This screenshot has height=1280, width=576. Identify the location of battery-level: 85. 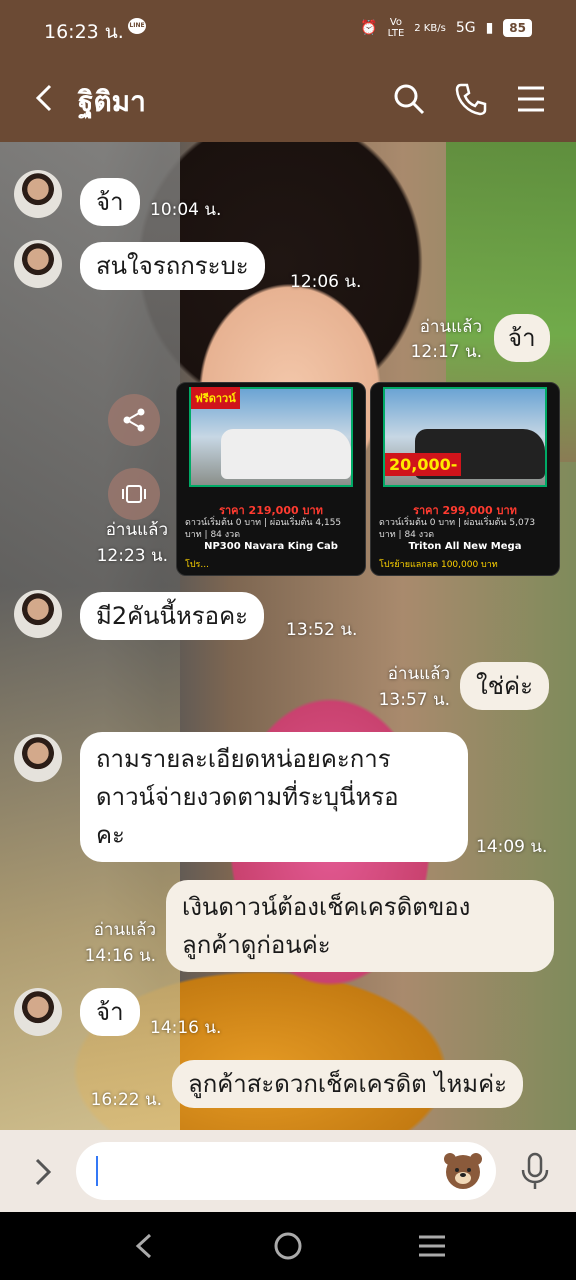
(517, 28).